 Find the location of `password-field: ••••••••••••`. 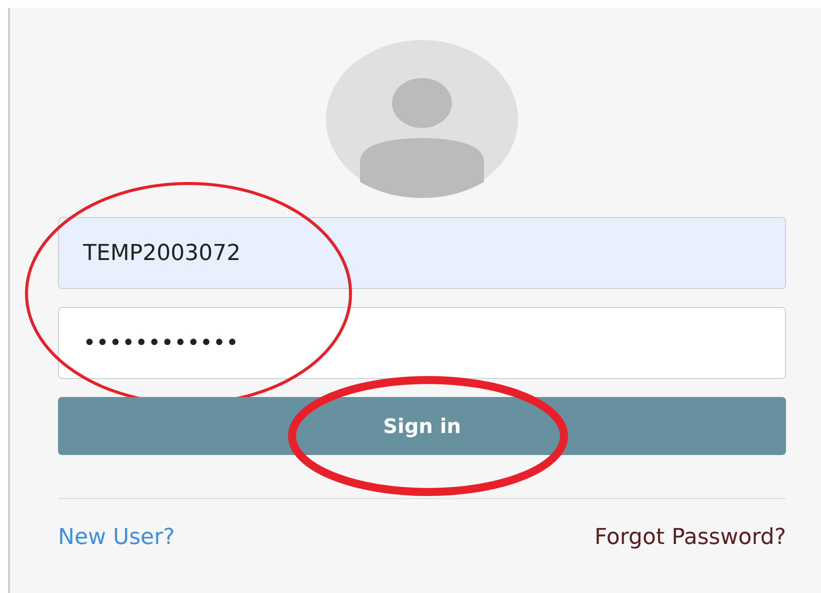

password-field: •••••••••••• is located at coordinates (422, 343).